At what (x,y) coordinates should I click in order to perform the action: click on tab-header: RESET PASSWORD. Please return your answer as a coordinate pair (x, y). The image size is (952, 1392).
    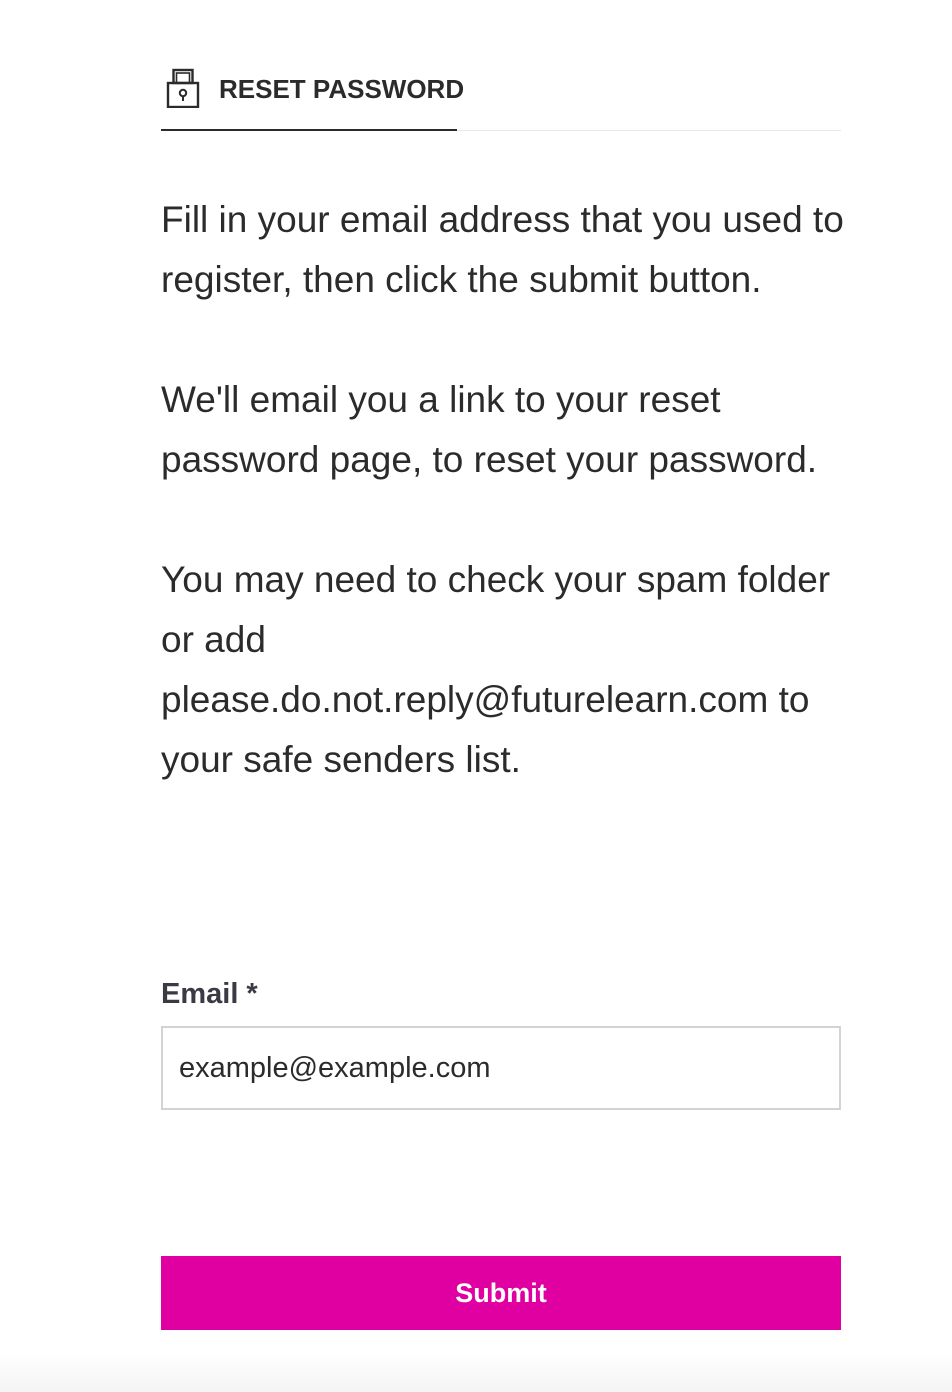
    Looking at the image, I should click on (501, 96).